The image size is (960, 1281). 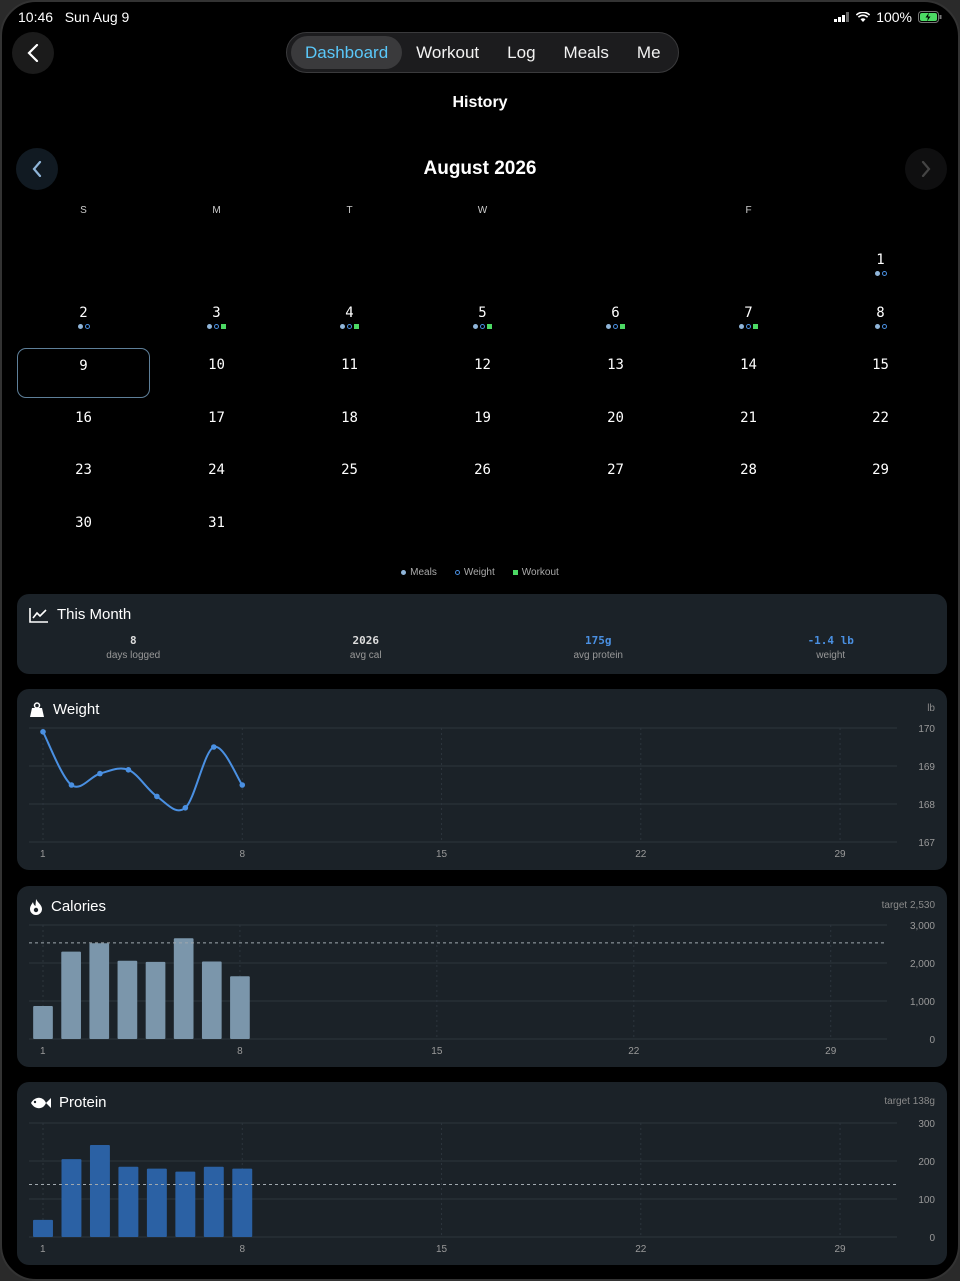 What do you see at coordinates (480, 168) in the screenshot?
I see `month-title: August 2026` at bounding box center [480, 168].